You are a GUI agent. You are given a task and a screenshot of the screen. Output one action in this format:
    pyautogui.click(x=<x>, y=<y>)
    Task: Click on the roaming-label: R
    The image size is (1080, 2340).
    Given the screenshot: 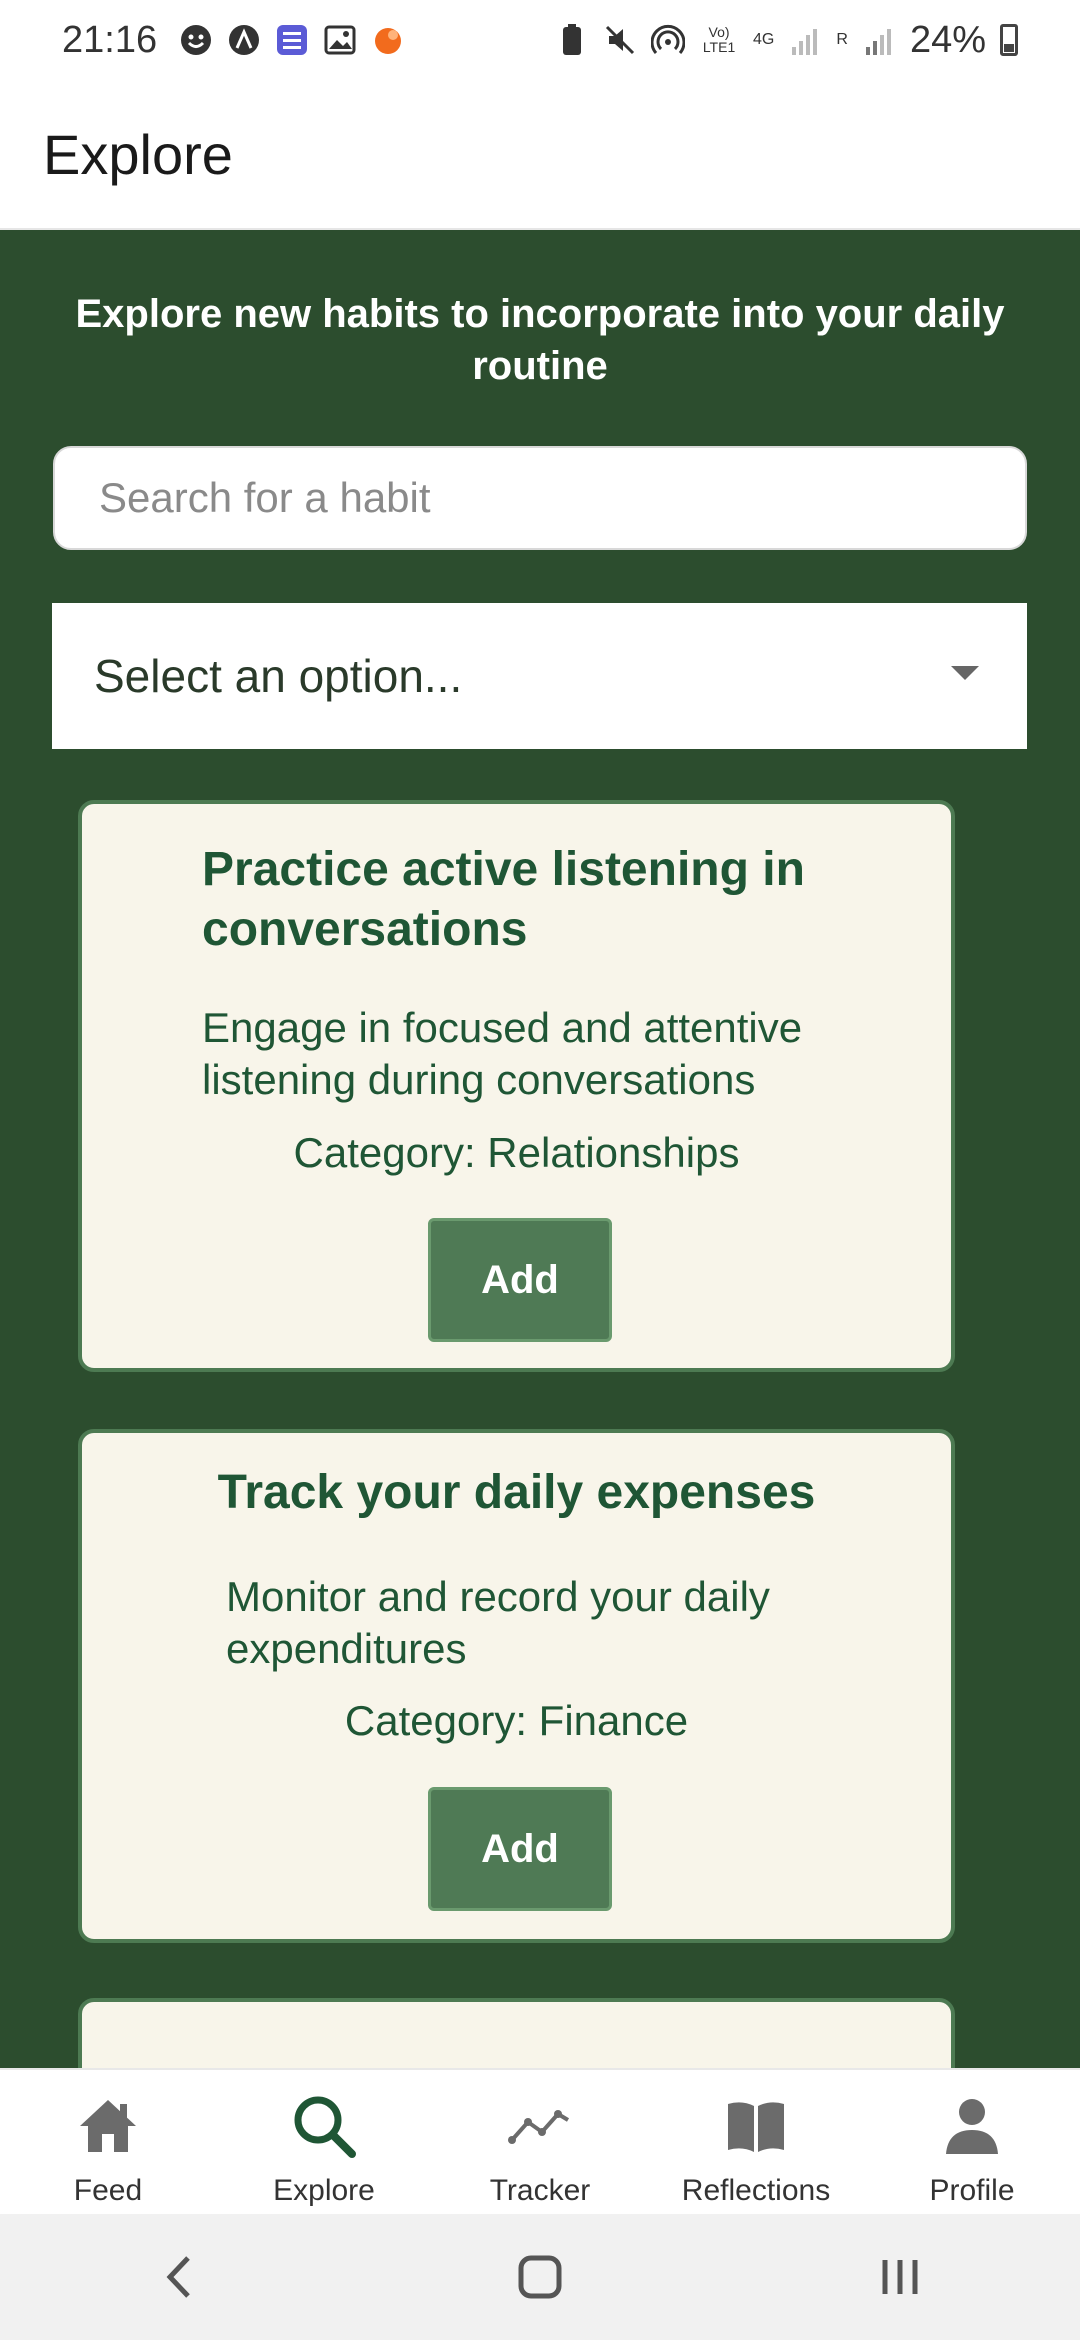 What is the action you would take?
    pyautogui.click(x=842, y=39)
    